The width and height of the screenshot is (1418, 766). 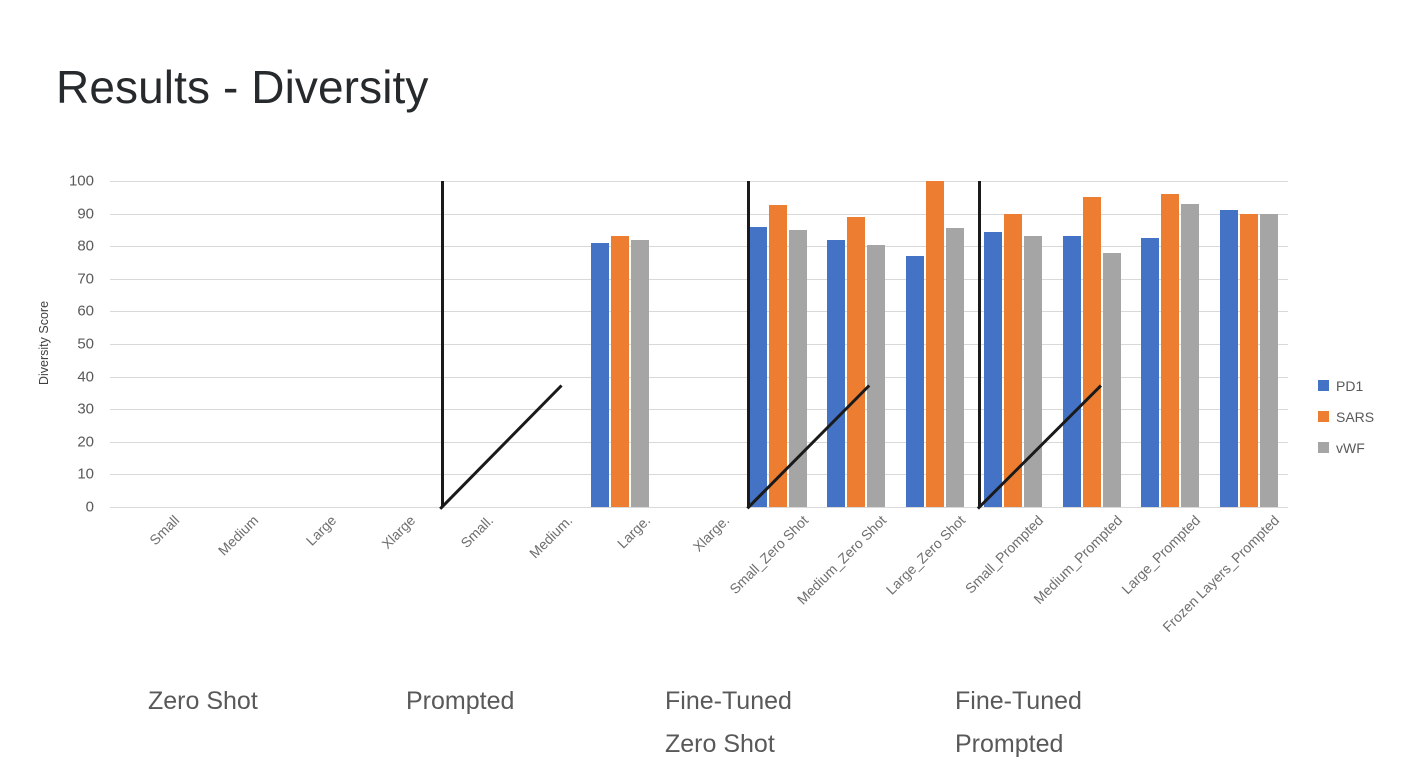 What do you see at coordinates (44, 343) in the screenshot?
I see `y-axis-title: Diversity Score` at bounding box center [44, 343].